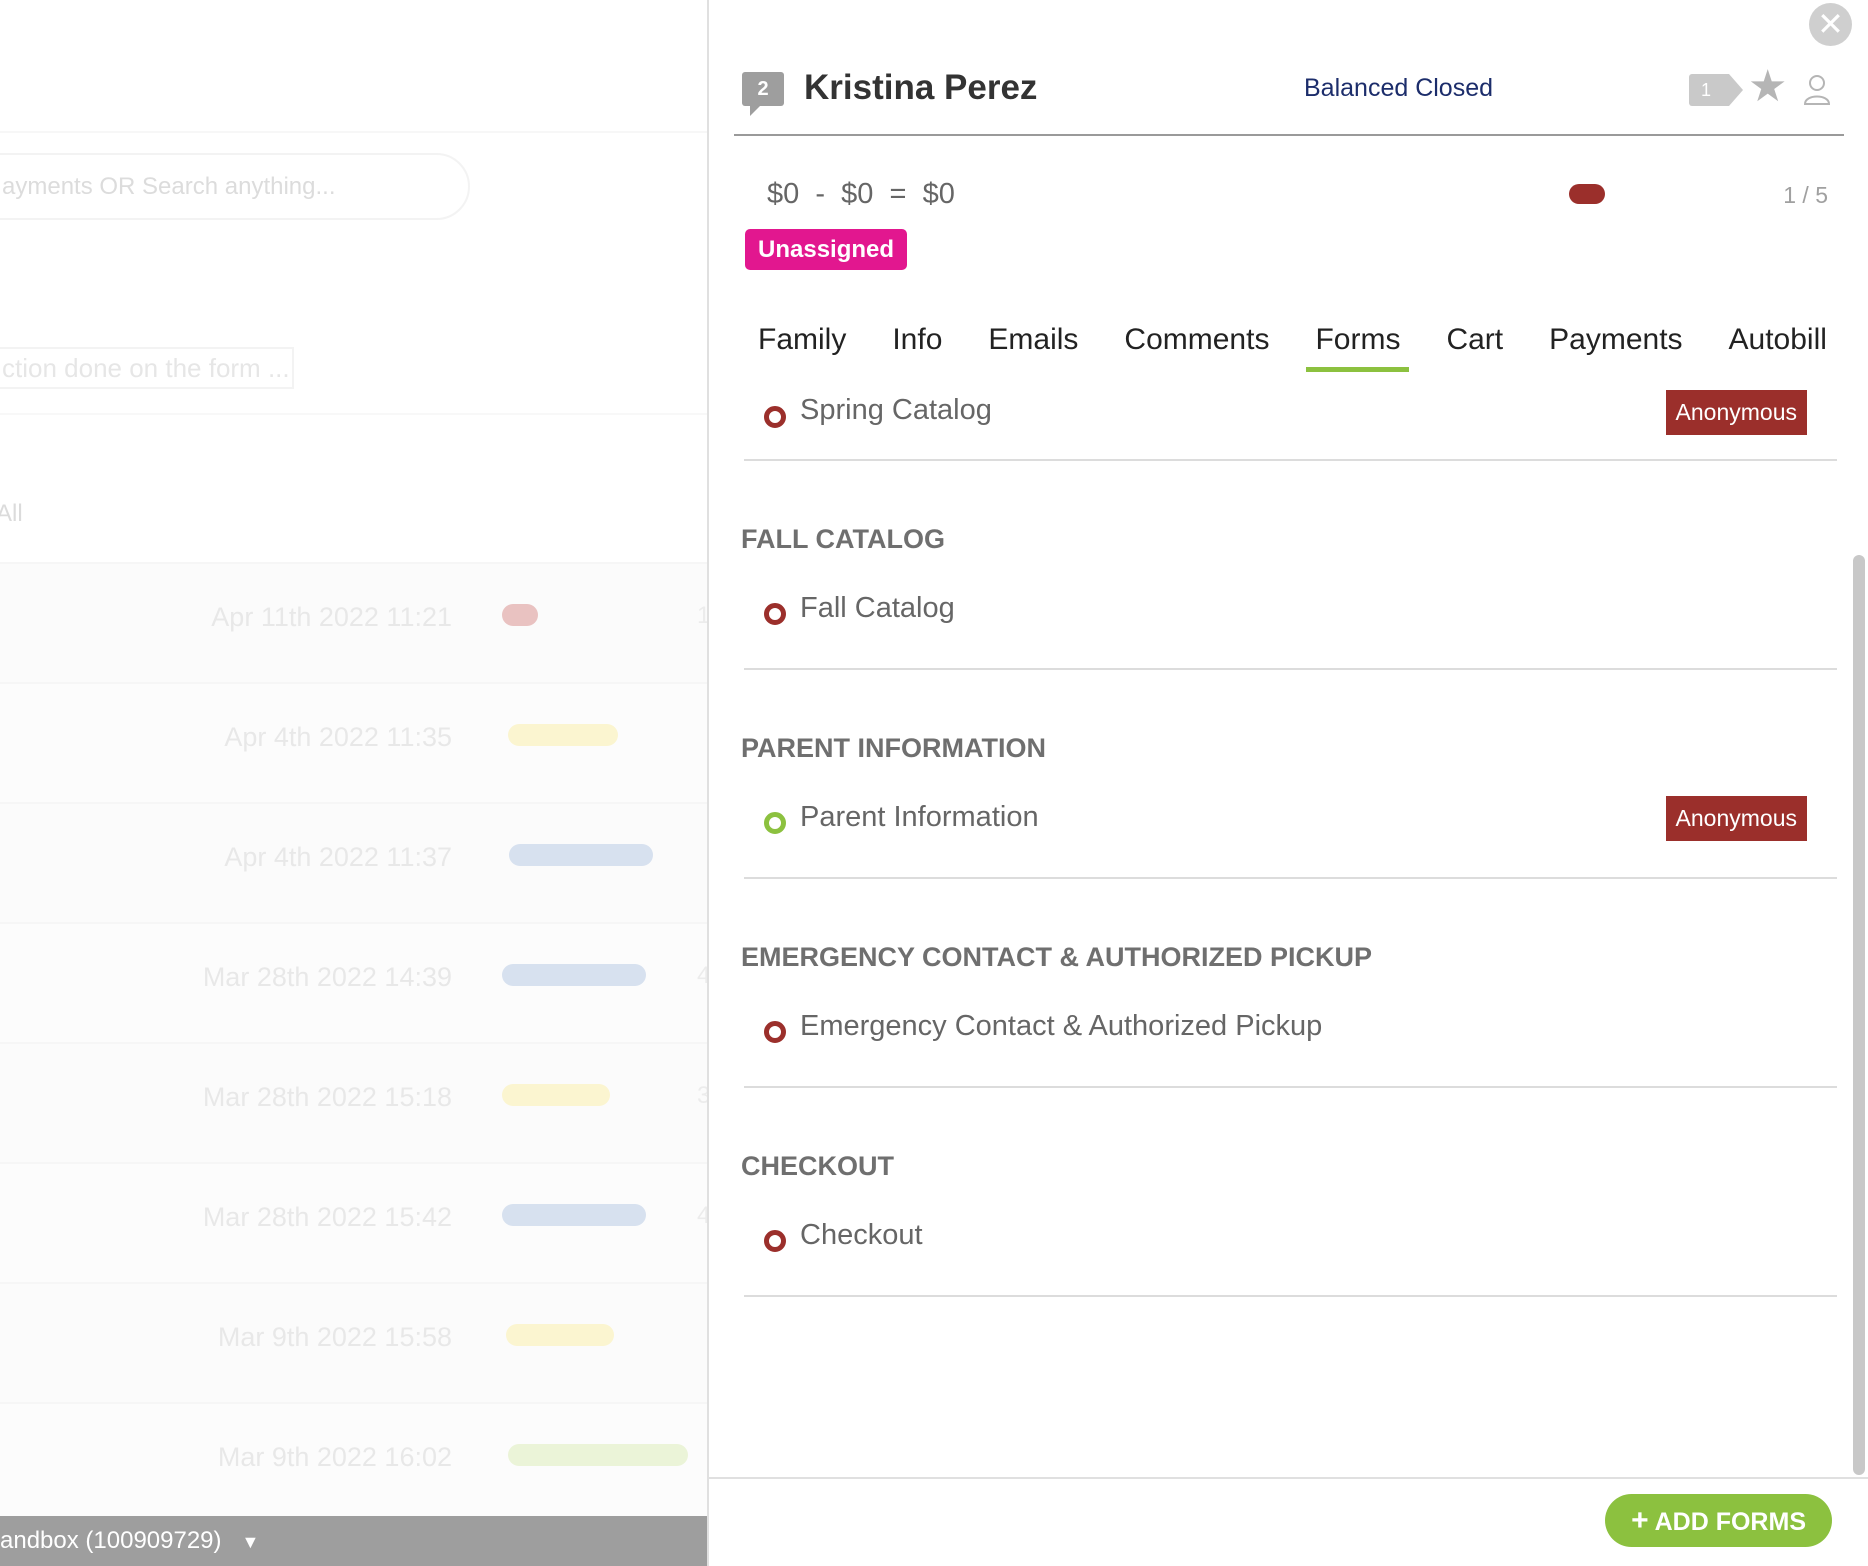 The image size is (1868, 1566). Describe the element at coordinates (775, 823) in the screenshot. I see `complete-status-icon` at that location.